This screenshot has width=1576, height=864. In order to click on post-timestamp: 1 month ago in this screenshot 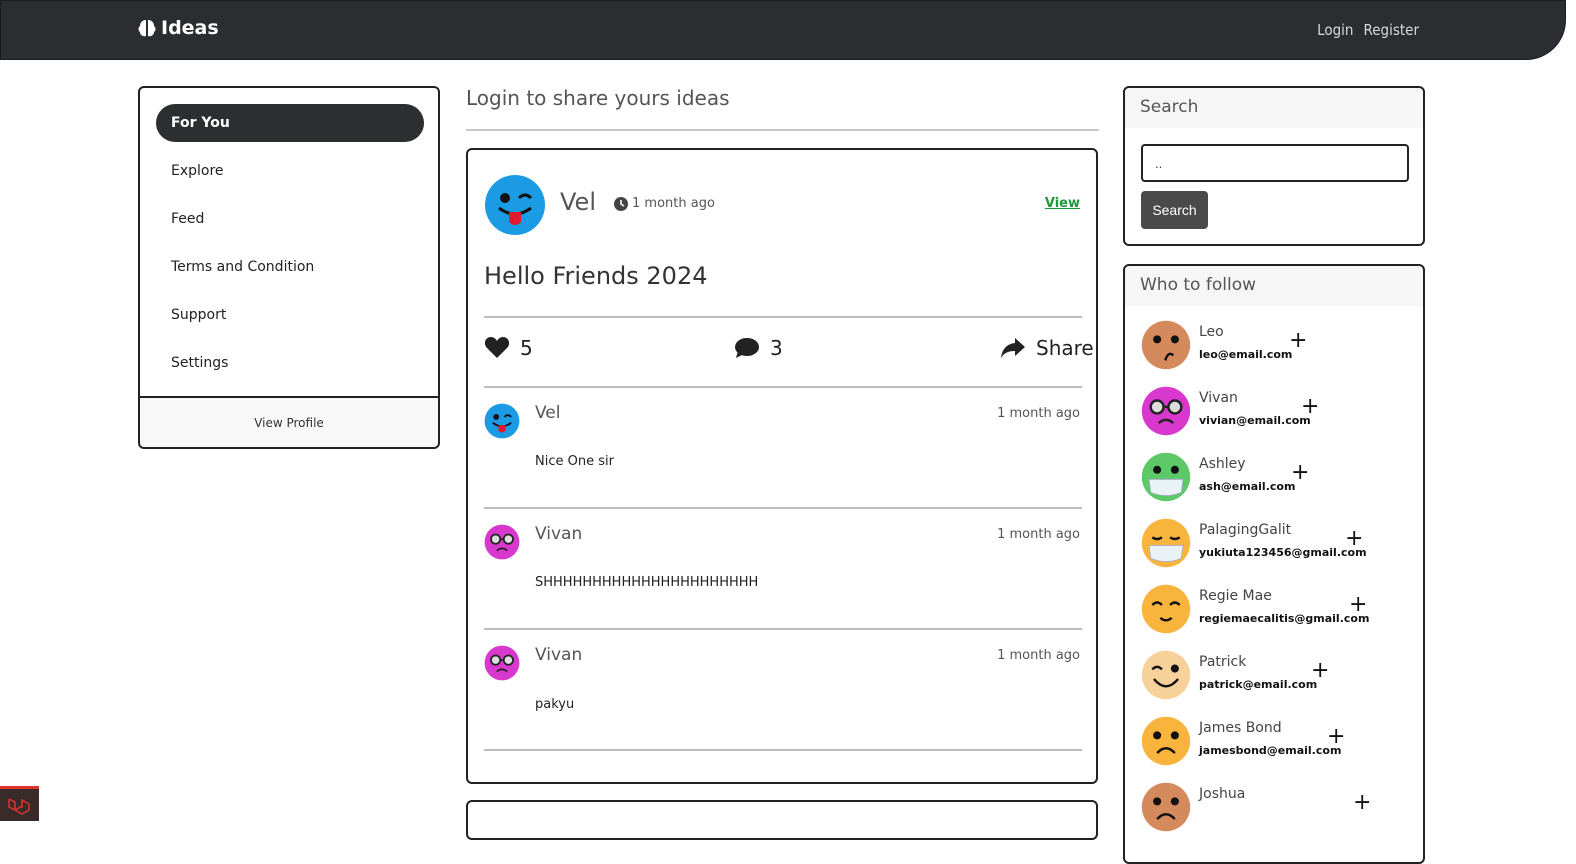, I will do `click(664, 203)`.